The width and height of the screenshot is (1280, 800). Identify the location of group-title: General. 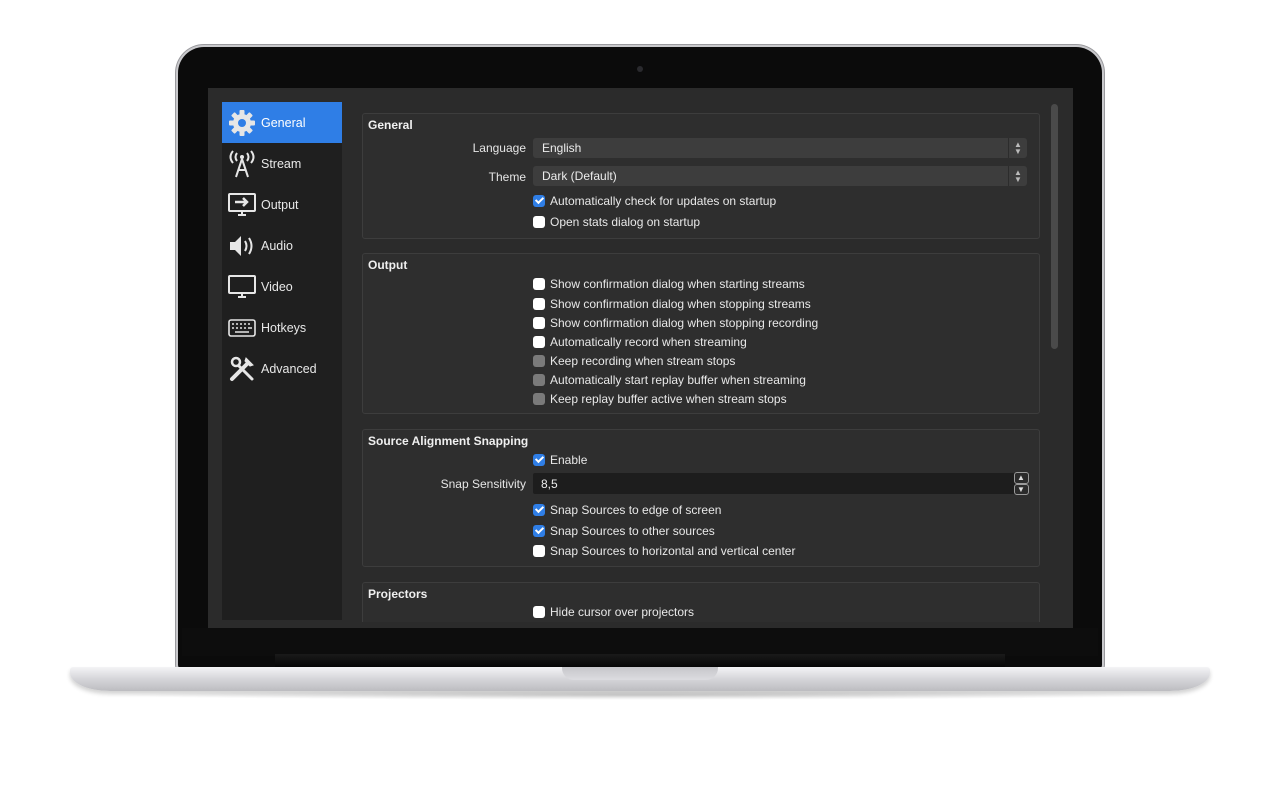
(390, 125).